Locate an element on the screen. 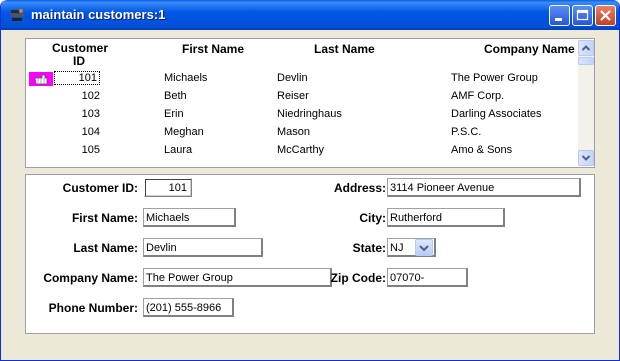 The image size is (620, 361). cell-last-name: Devlin is located at coordinates (292, 78).